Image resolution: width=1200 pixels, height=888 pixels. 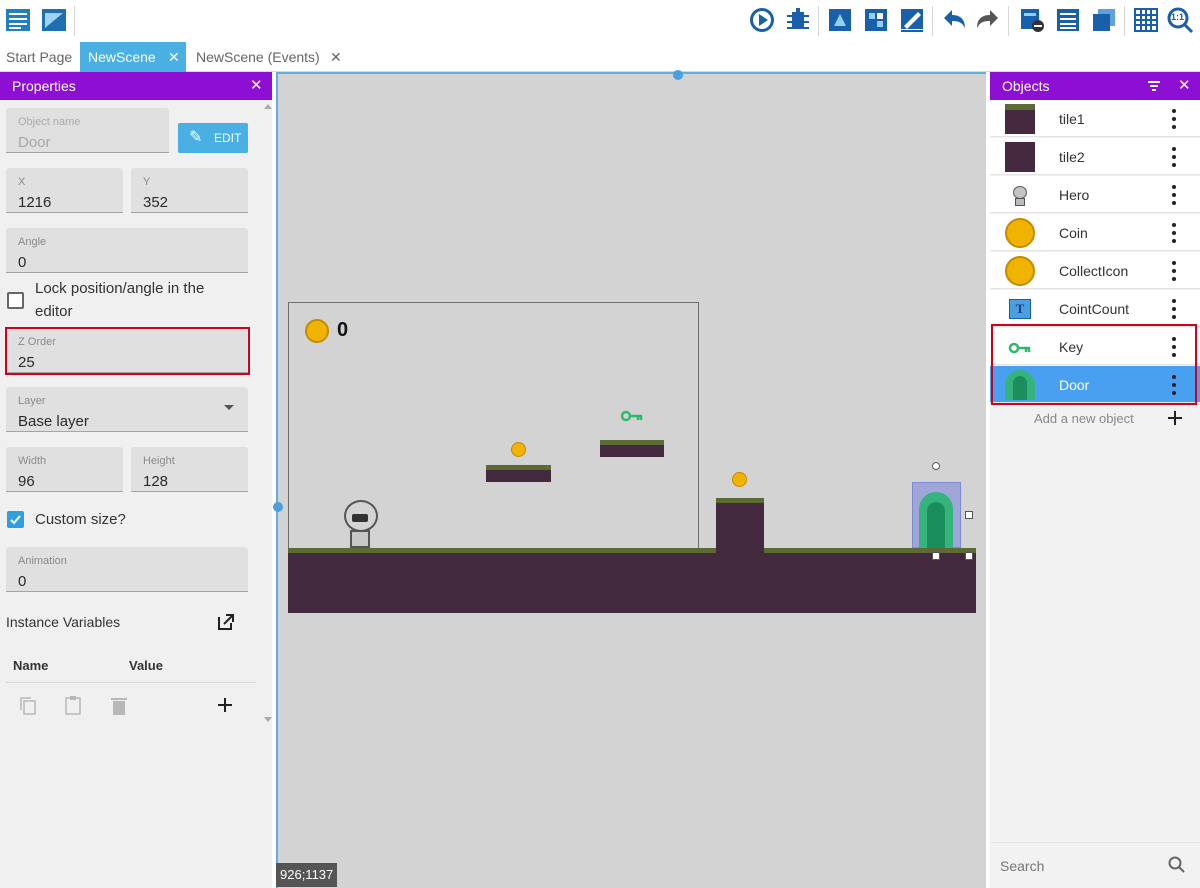 What do you see at coordinates (225, 705) in the screenshot?
I see `add-variable-icon` at bounding box center [225, 705].